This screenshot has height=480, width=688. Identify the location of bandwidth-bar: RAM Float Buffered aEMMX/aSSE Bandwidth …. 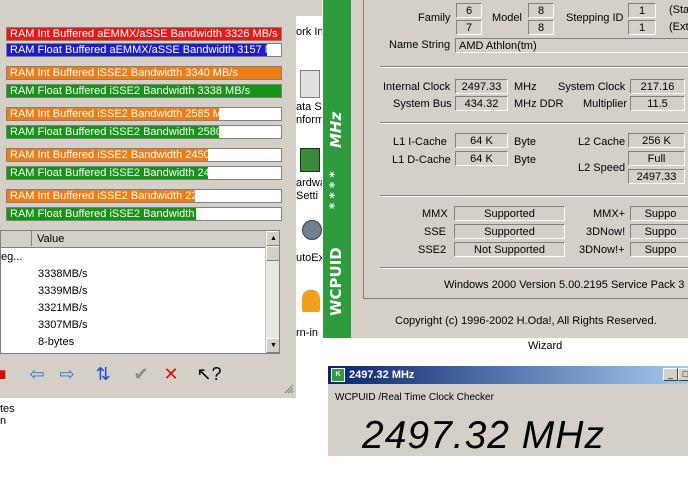
(144, 50).